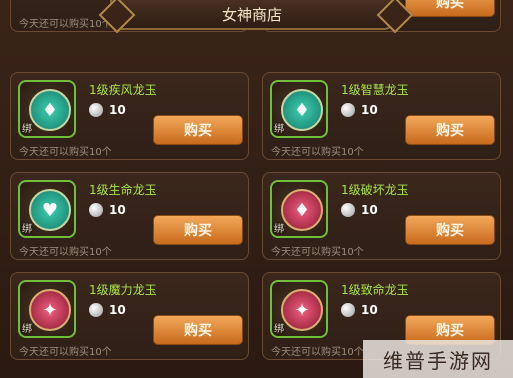  I want to click on item-name: 1级疾风龙玉, so click(123, 90).